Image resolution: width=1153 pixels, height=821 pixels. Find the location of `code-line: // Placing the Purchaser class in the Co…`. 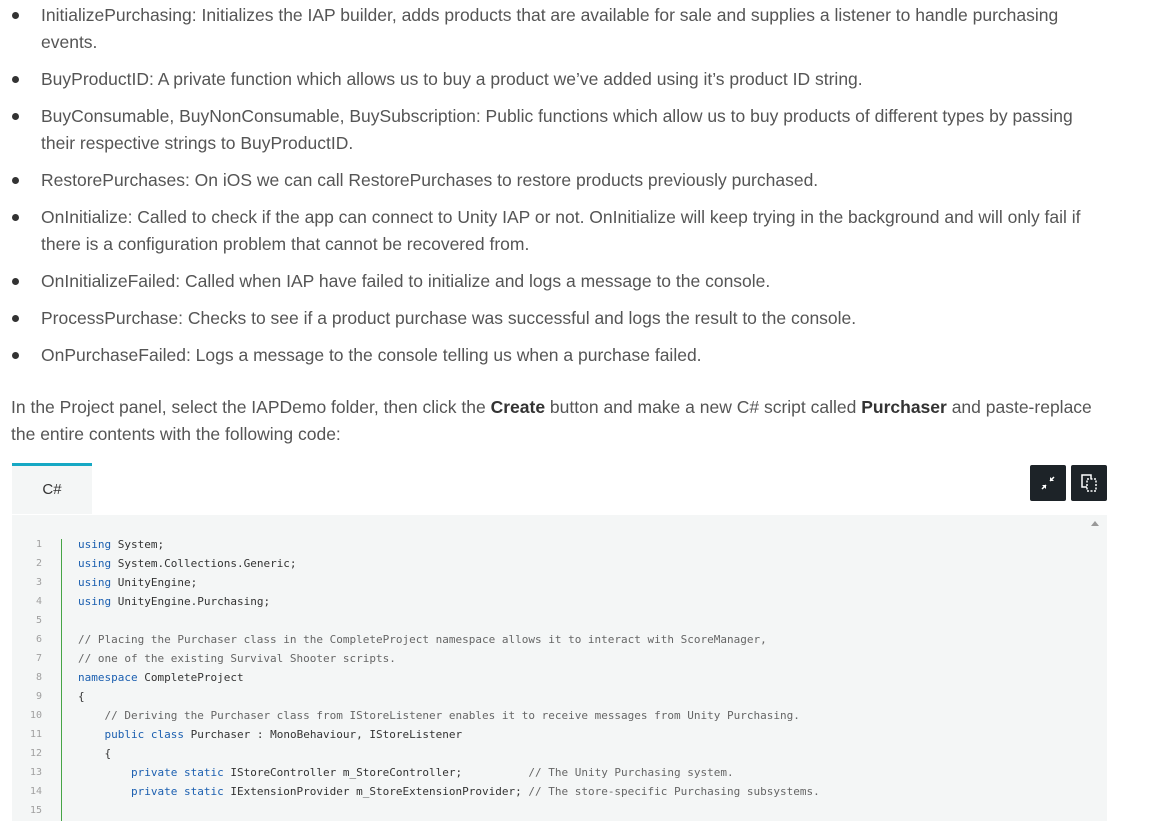

code-line: // Placing the Purchaser class in the Co… is located at coordinates (449, 639).